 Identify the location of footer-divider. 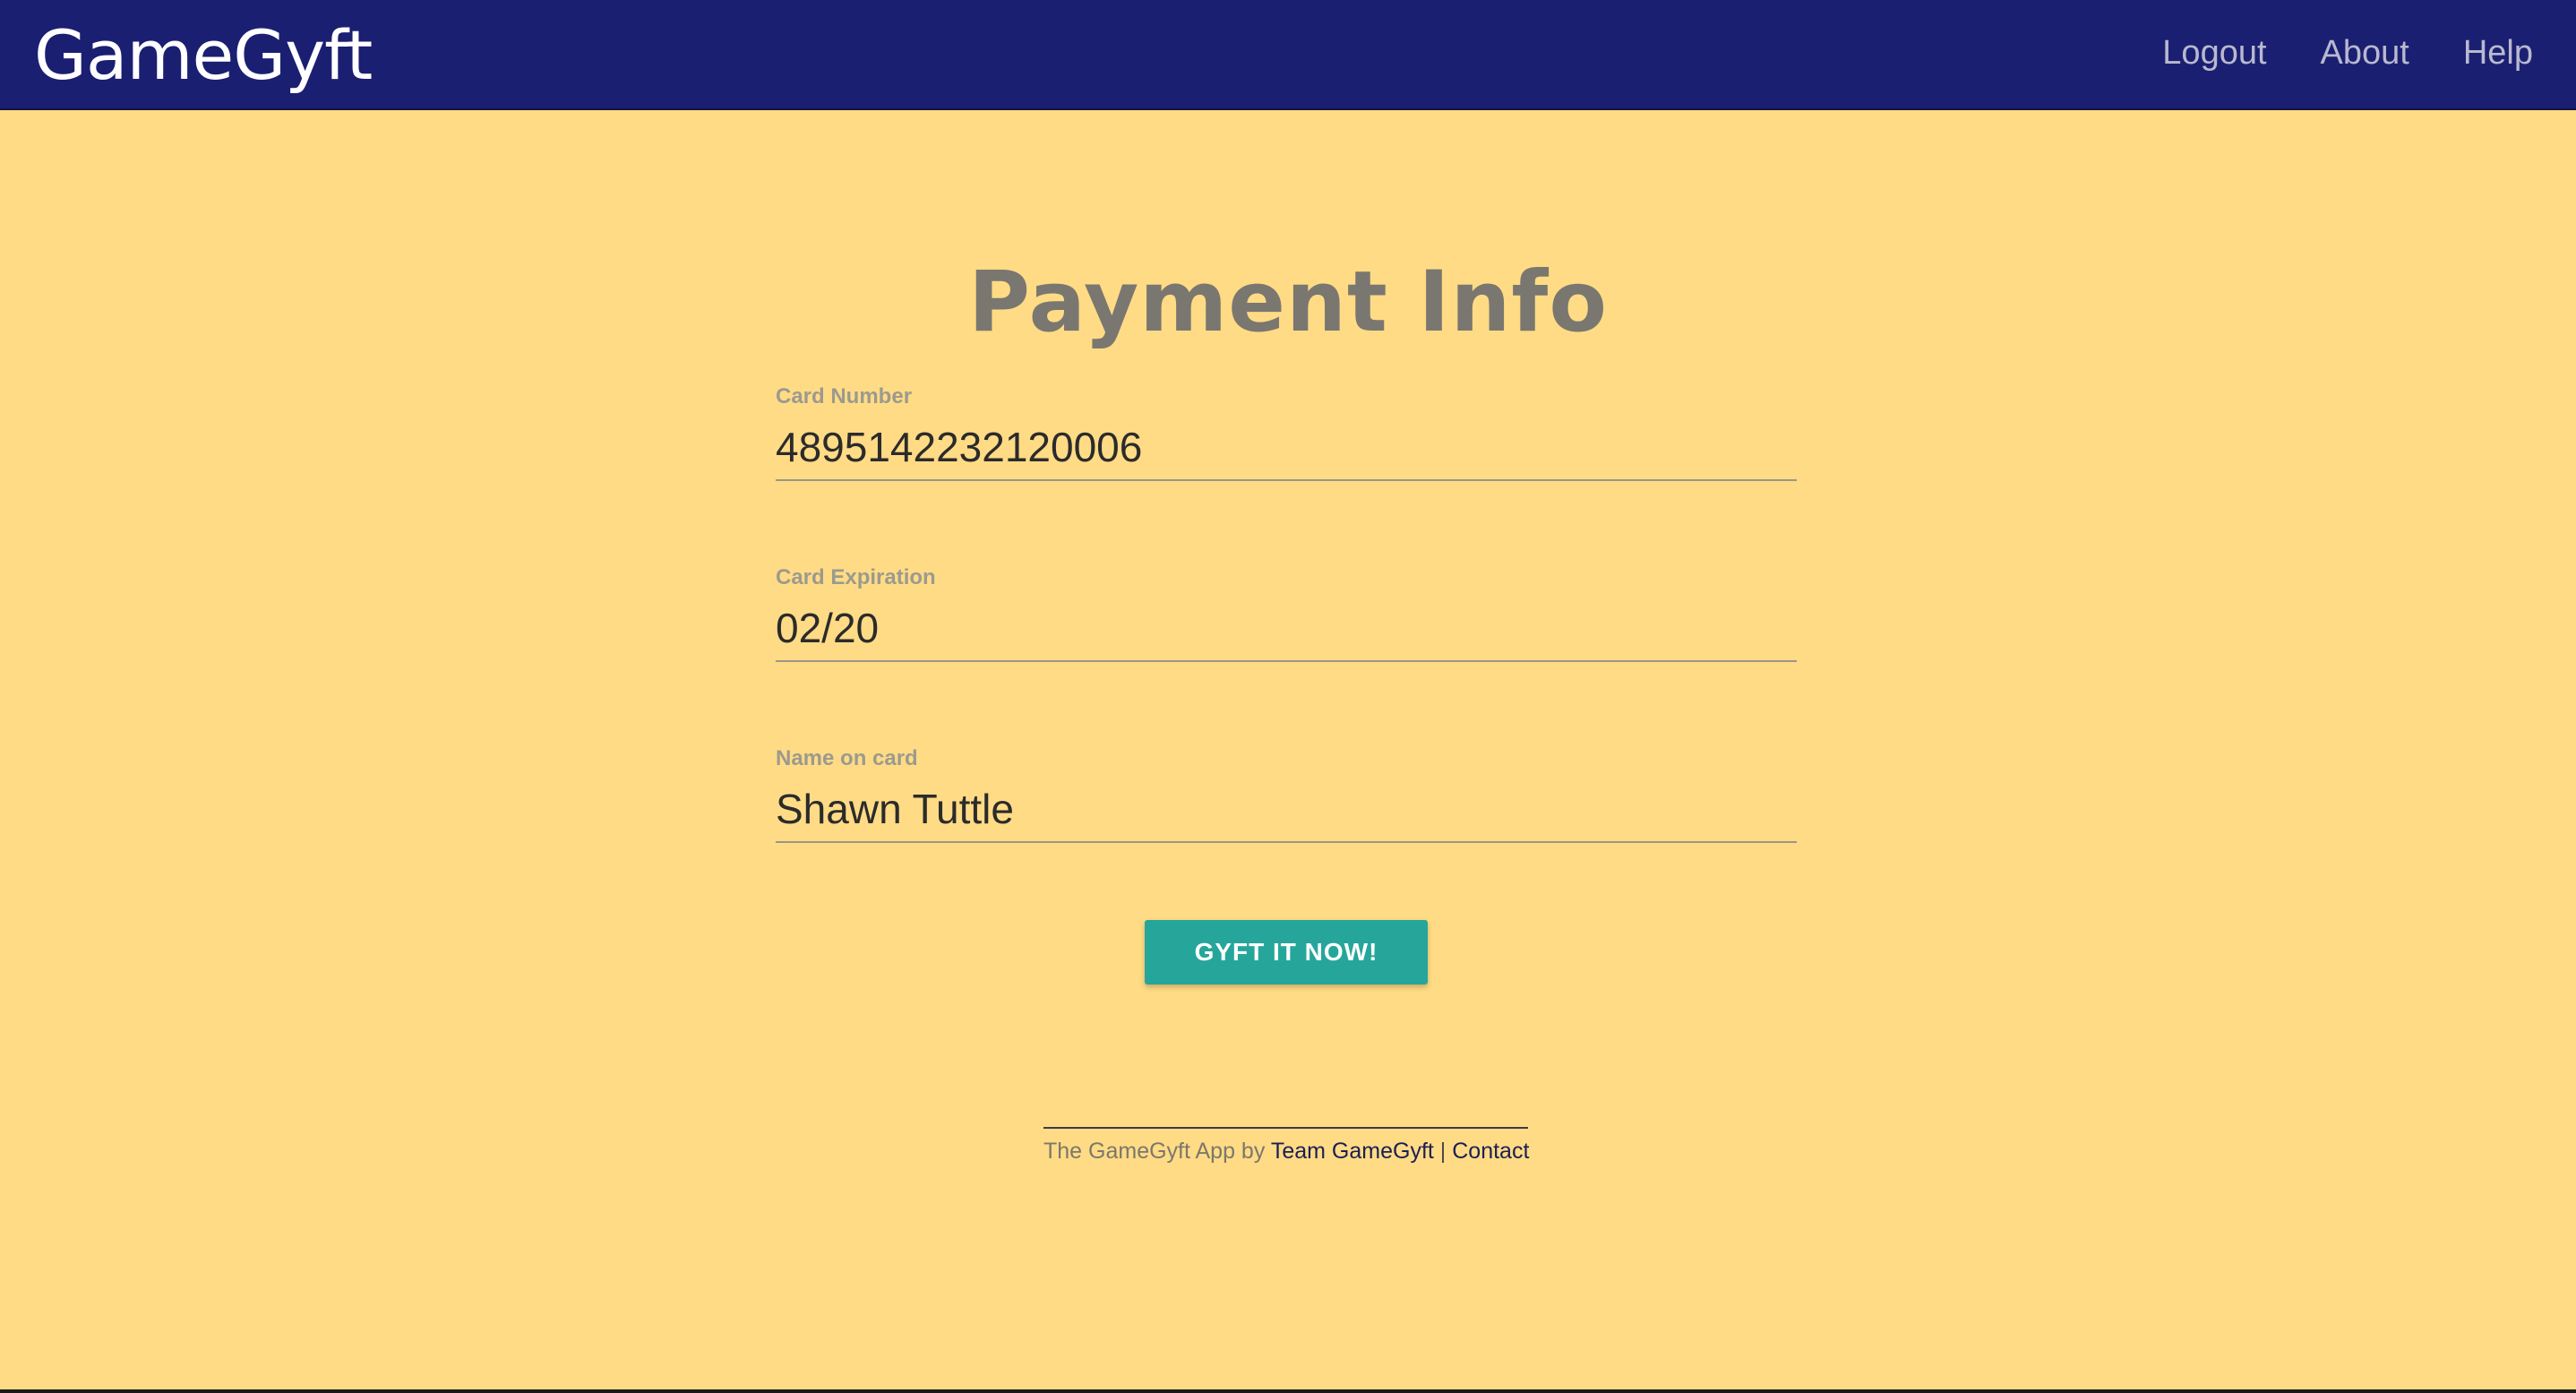
(1285, 1128).